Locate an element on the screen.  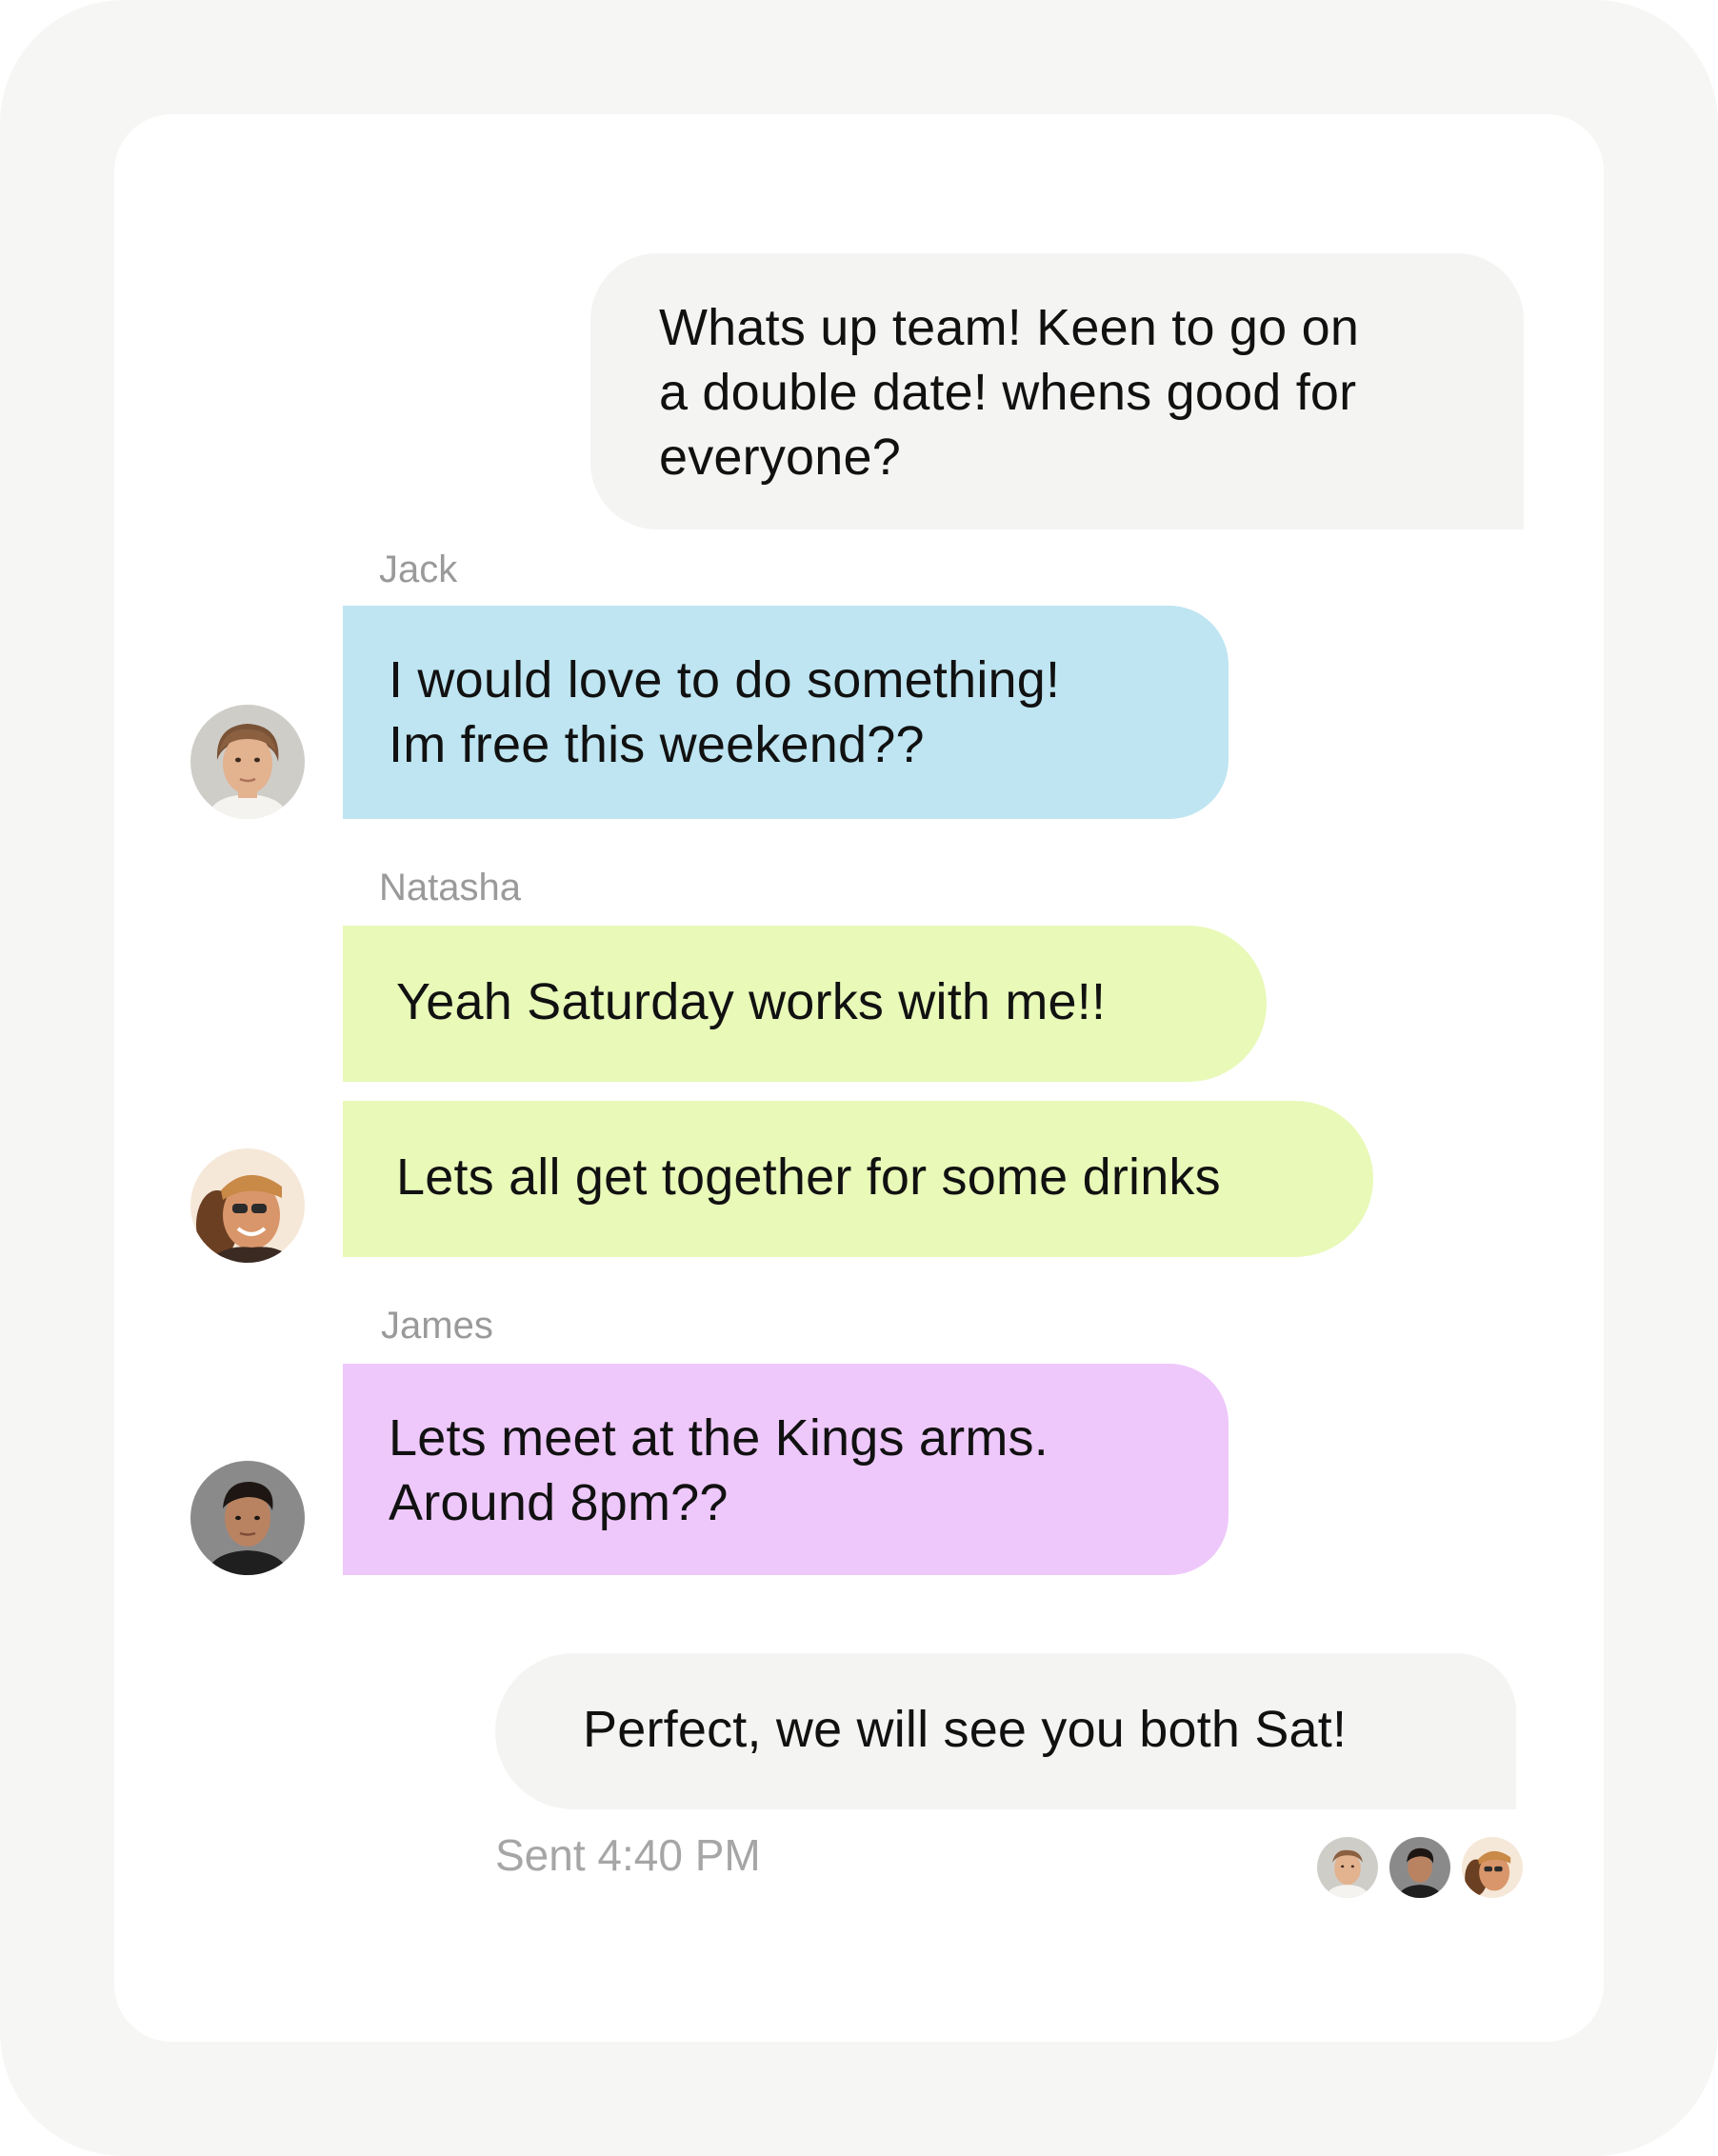
message-bubble-natasha: Lets all get together for some drinks is located at coordinates (858, 1179).